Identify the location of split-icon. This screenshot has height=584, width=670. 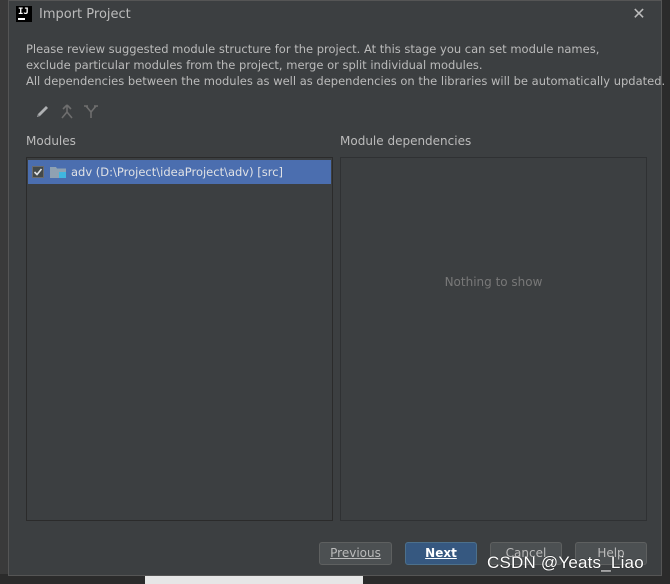
(91, 112).